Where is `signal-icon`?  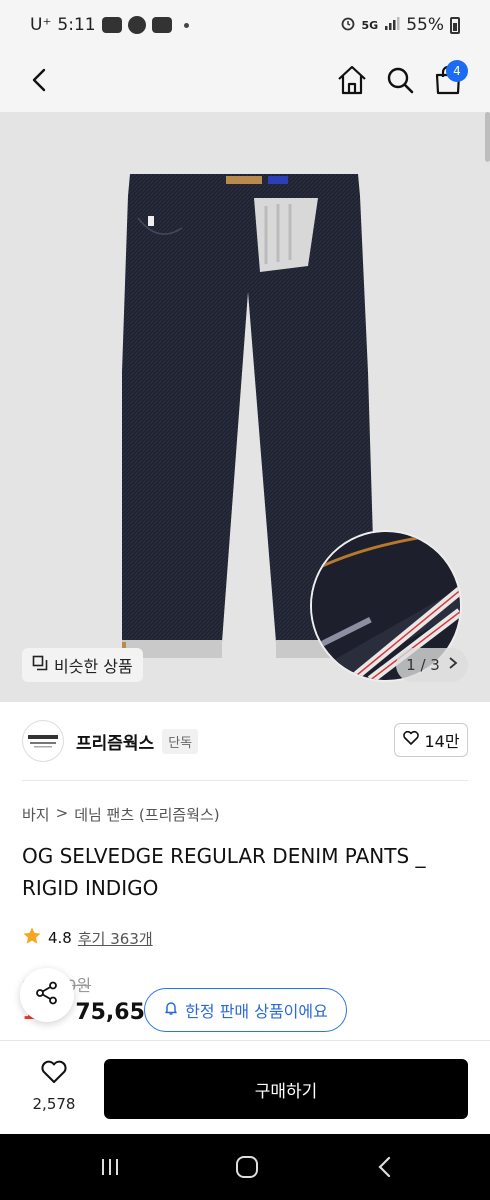
signal-icon is located at coordinates (392, 25).